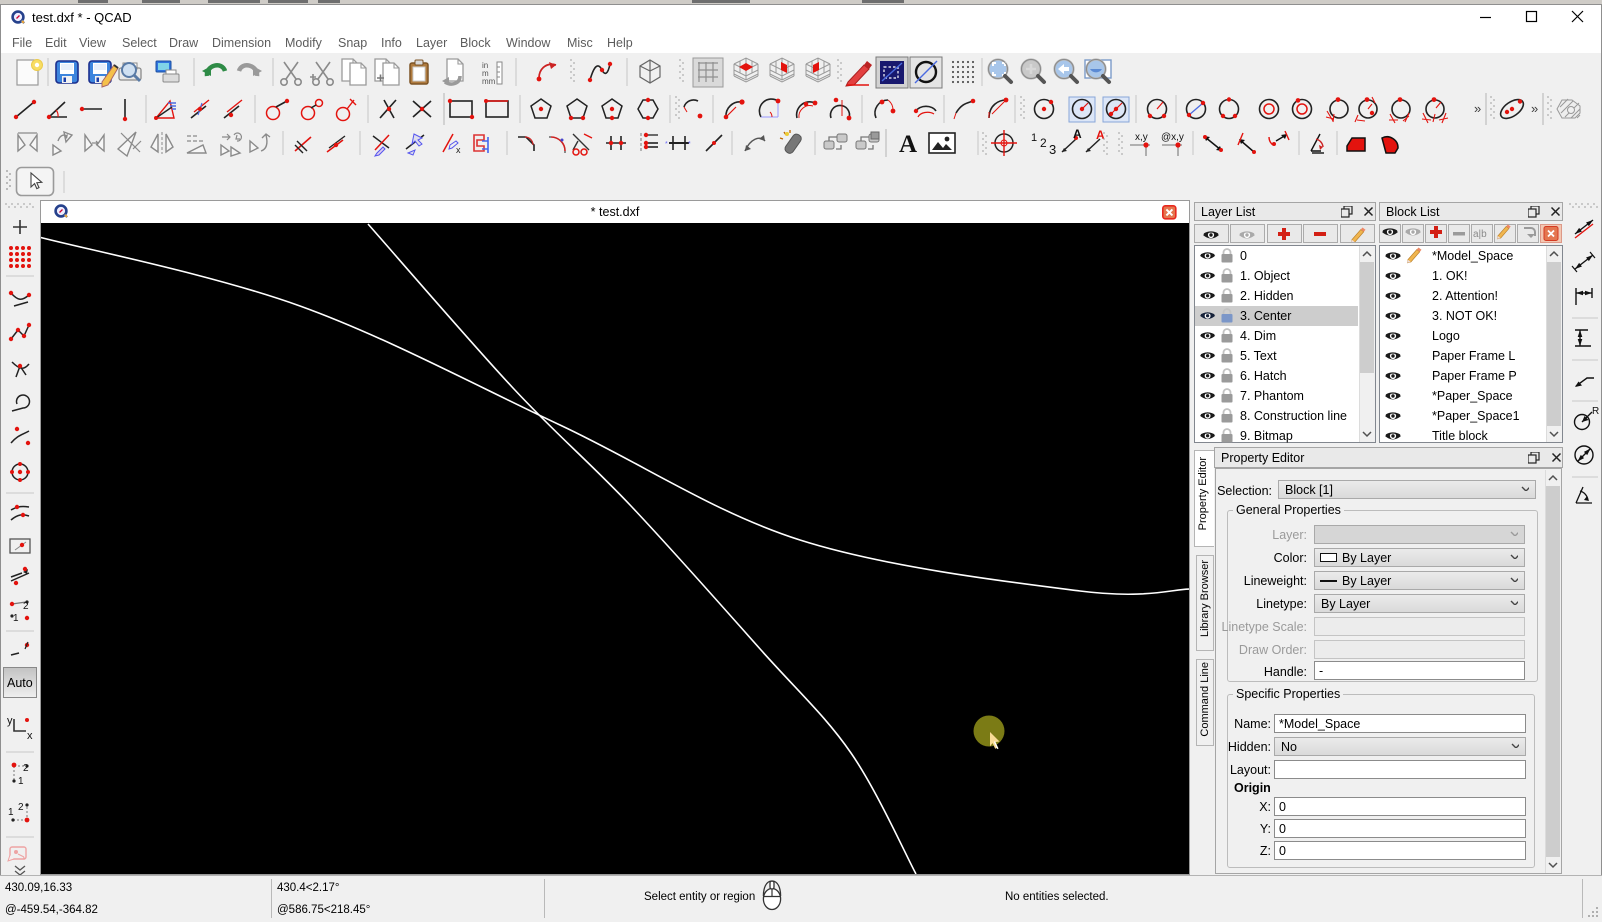  What do you see at coordinates (1052, 149) in the screenshot?
I see `svg-text: 3` at bounding box center [1052, 149].